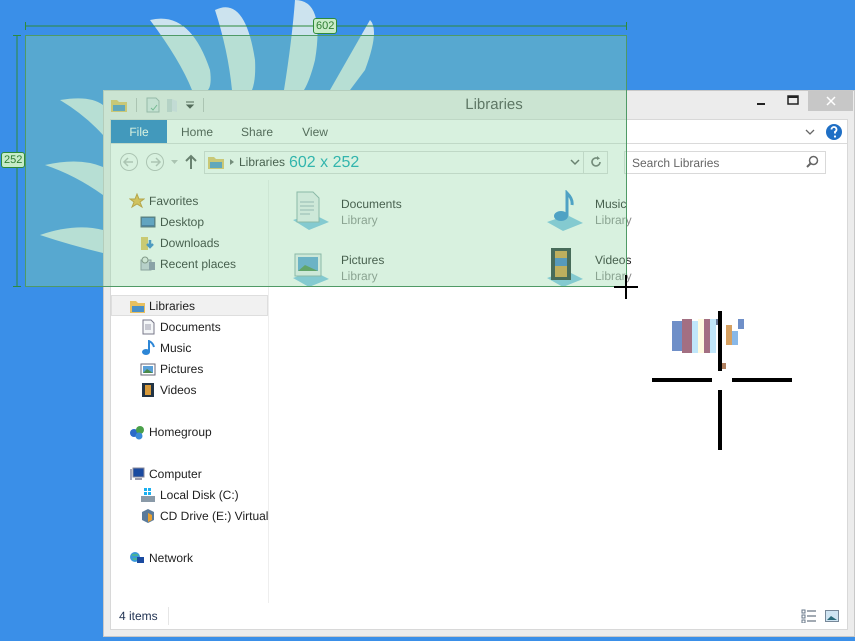 The height and width of the screenshot is (641, 855). I want to click on ribbon-tab: View, so click(315, 131).